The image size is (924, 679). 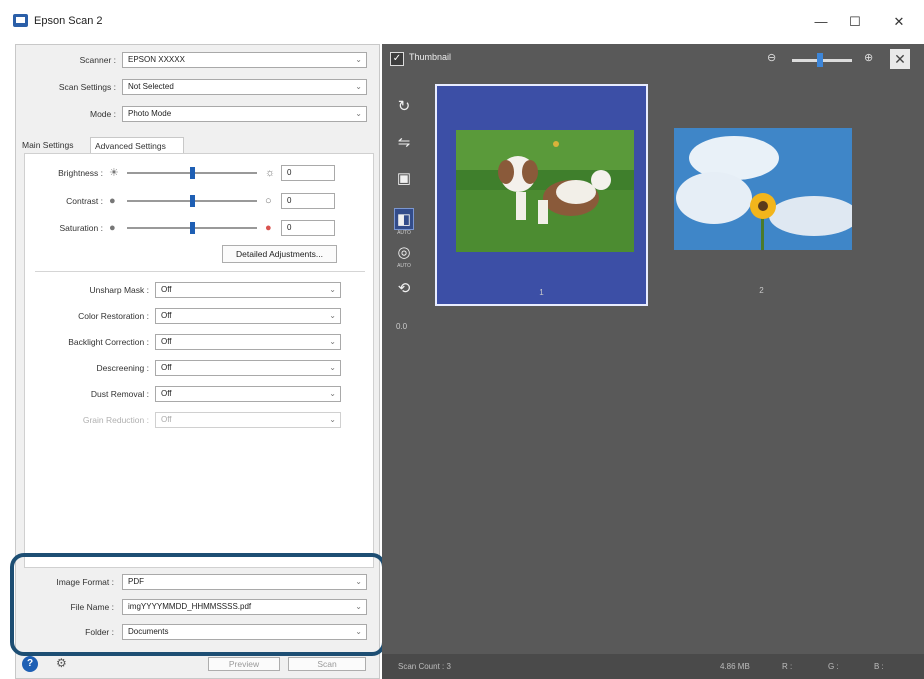 What do you see at coordinates (30, 664) in the screenshot?
I see `help-icon: ?` at bounding box center [30, 664].